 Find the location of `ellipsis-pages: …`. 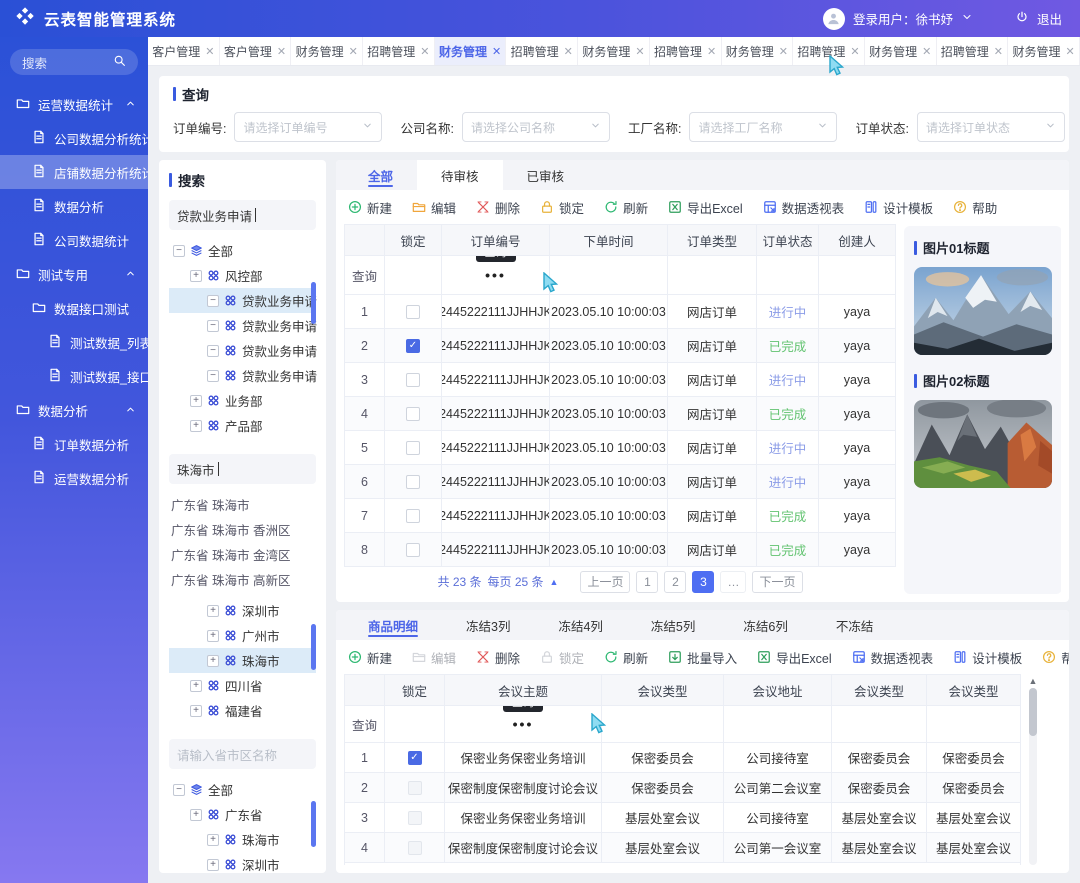

ellipsis-pages: … is located at coordinates (733, 581).